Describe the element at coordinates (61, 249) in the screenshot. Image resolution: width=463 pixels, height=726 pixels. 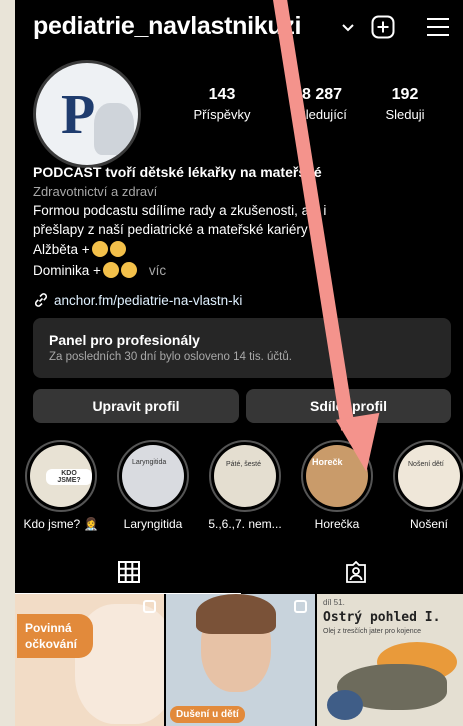
I see `bio-line-3-text: Alžběta +` at that location.